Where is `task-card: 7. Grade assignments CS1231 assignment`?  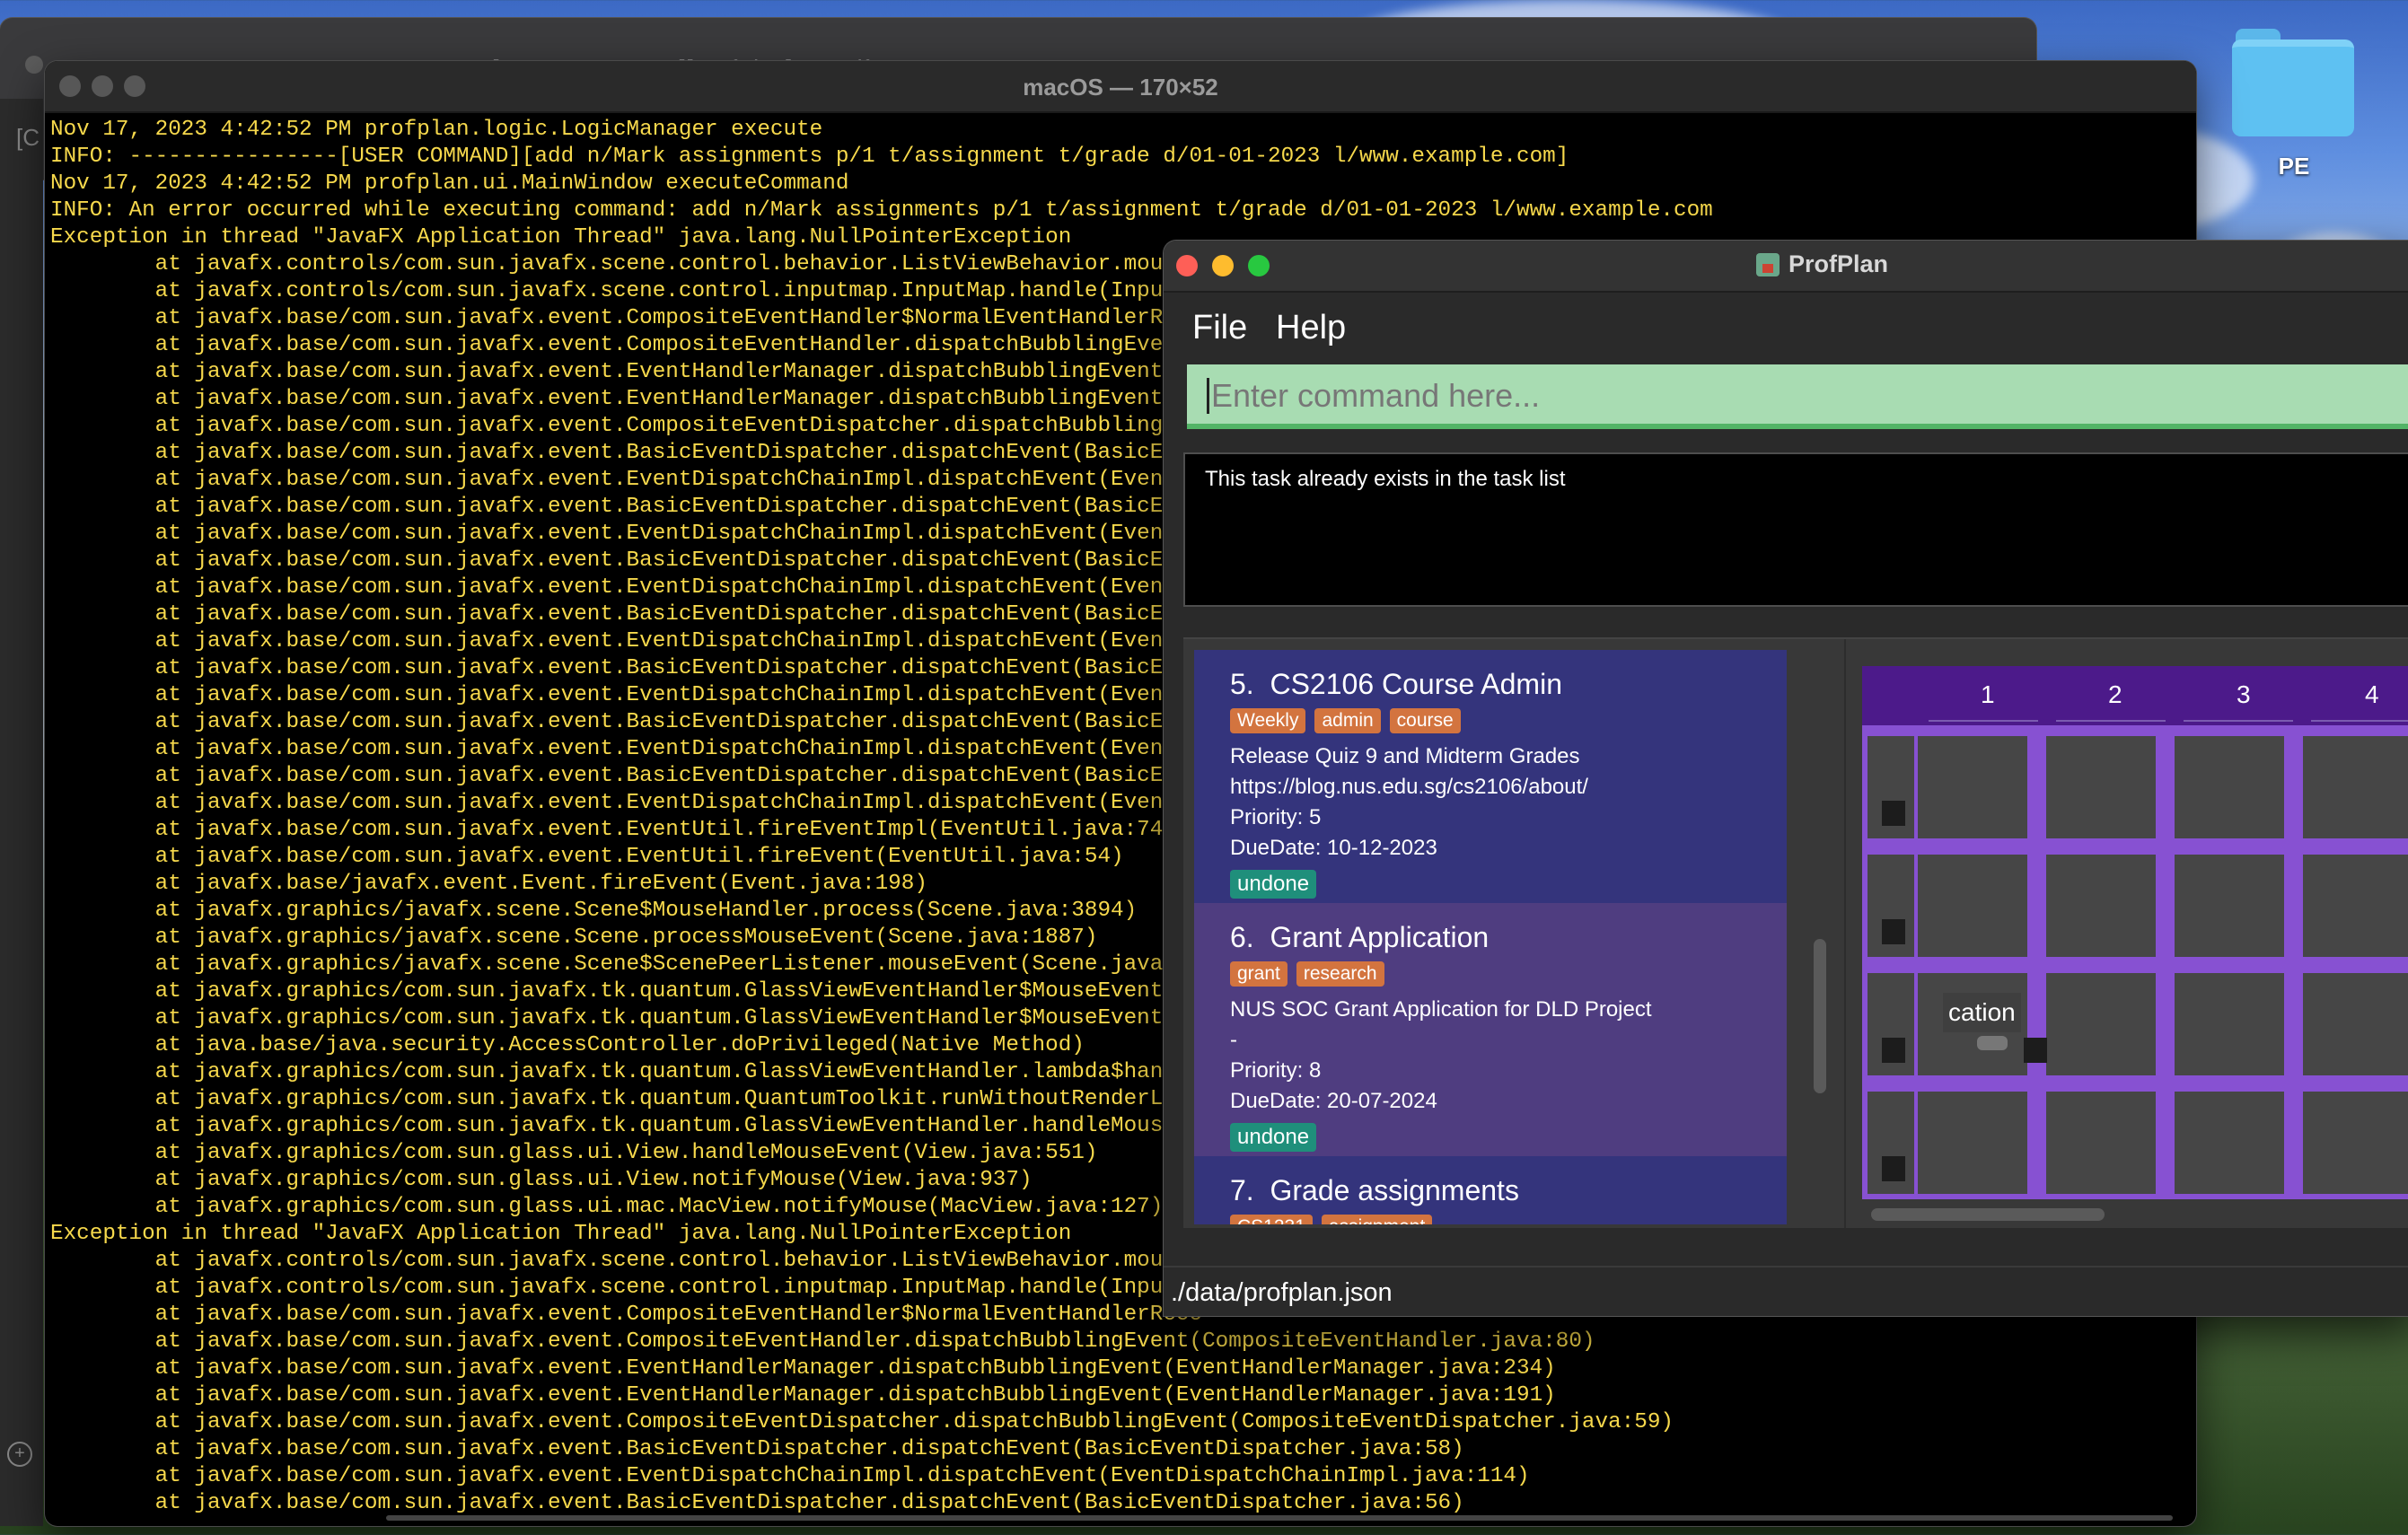 task-card: 7. Grade assignments CS1231 assignment is located at coordinates (1490, 1190).